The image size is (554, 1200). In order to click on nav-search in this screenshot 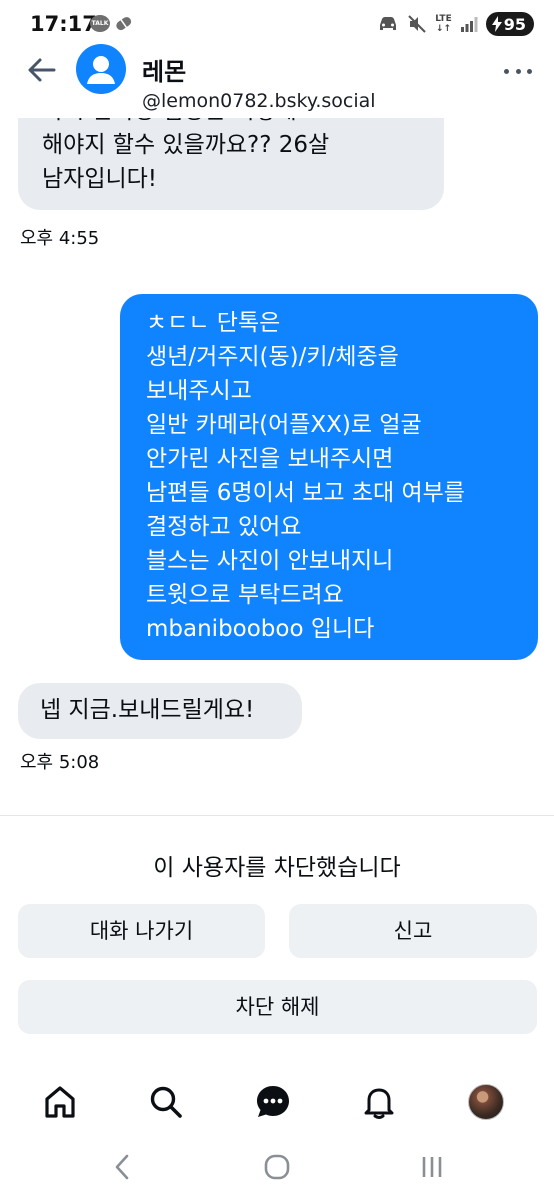, I will do `click(166, 1102)`.